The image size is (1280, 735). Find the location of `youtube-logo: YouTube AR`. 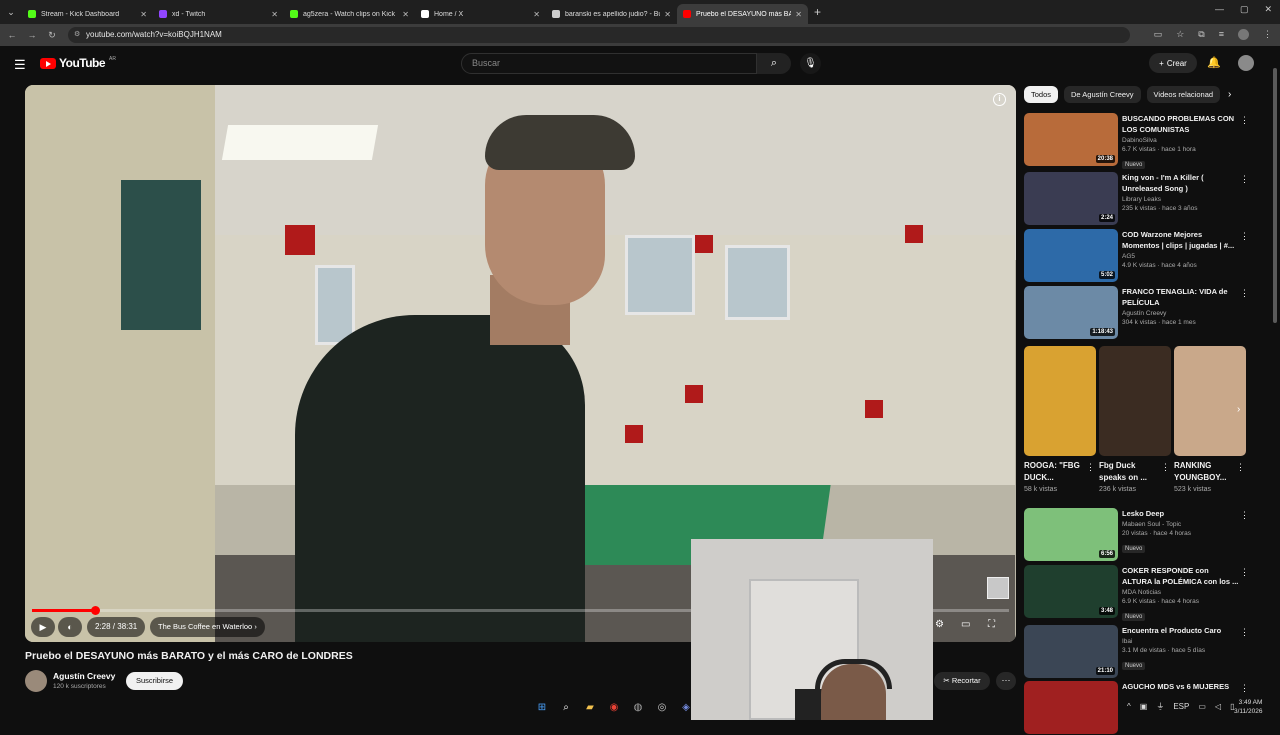

youtube-logo: YouTube AR is located at coordinates (78, 63).